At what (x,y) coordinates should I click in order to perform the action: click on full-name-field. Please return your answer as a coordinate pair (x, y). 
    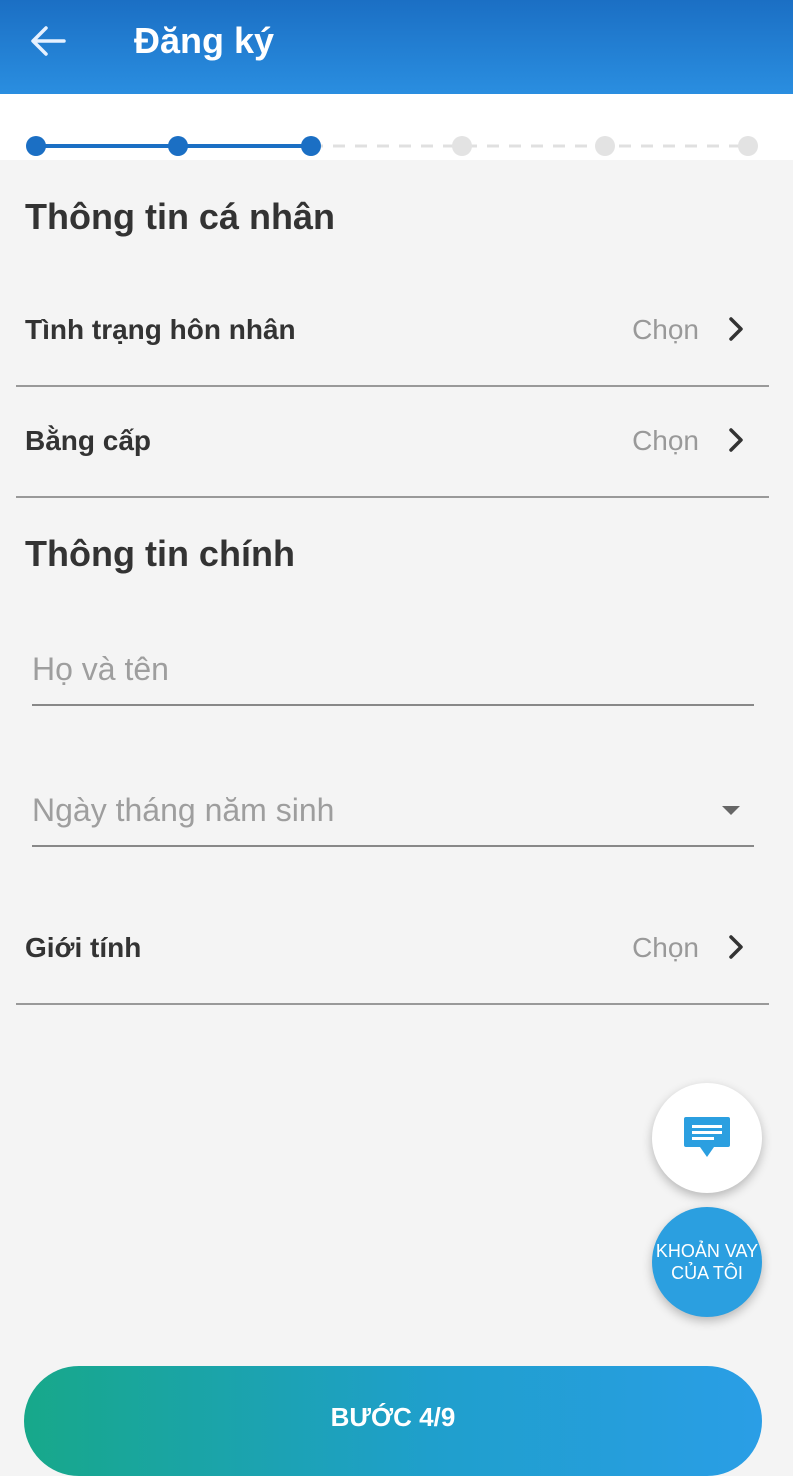
    Looking at the image, I should click on (393, 670).